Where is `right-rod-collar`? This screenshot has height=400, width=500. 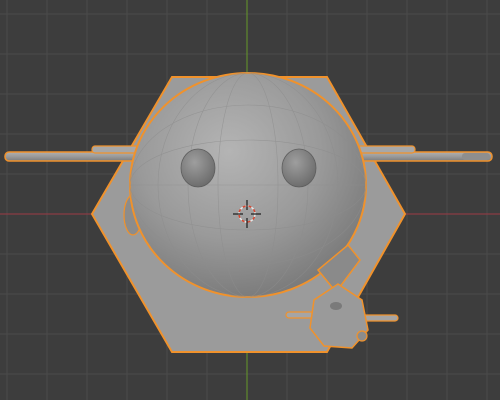
right-rod-collar is located at coordinates (385, 149).